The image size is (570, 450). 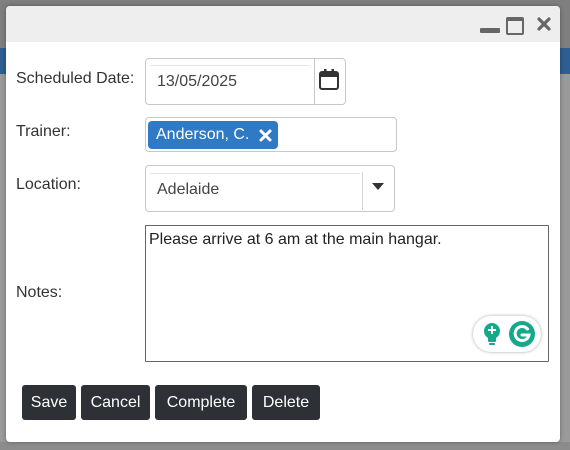 I want to click on grammarly-widget, so click(x=507, y=334).